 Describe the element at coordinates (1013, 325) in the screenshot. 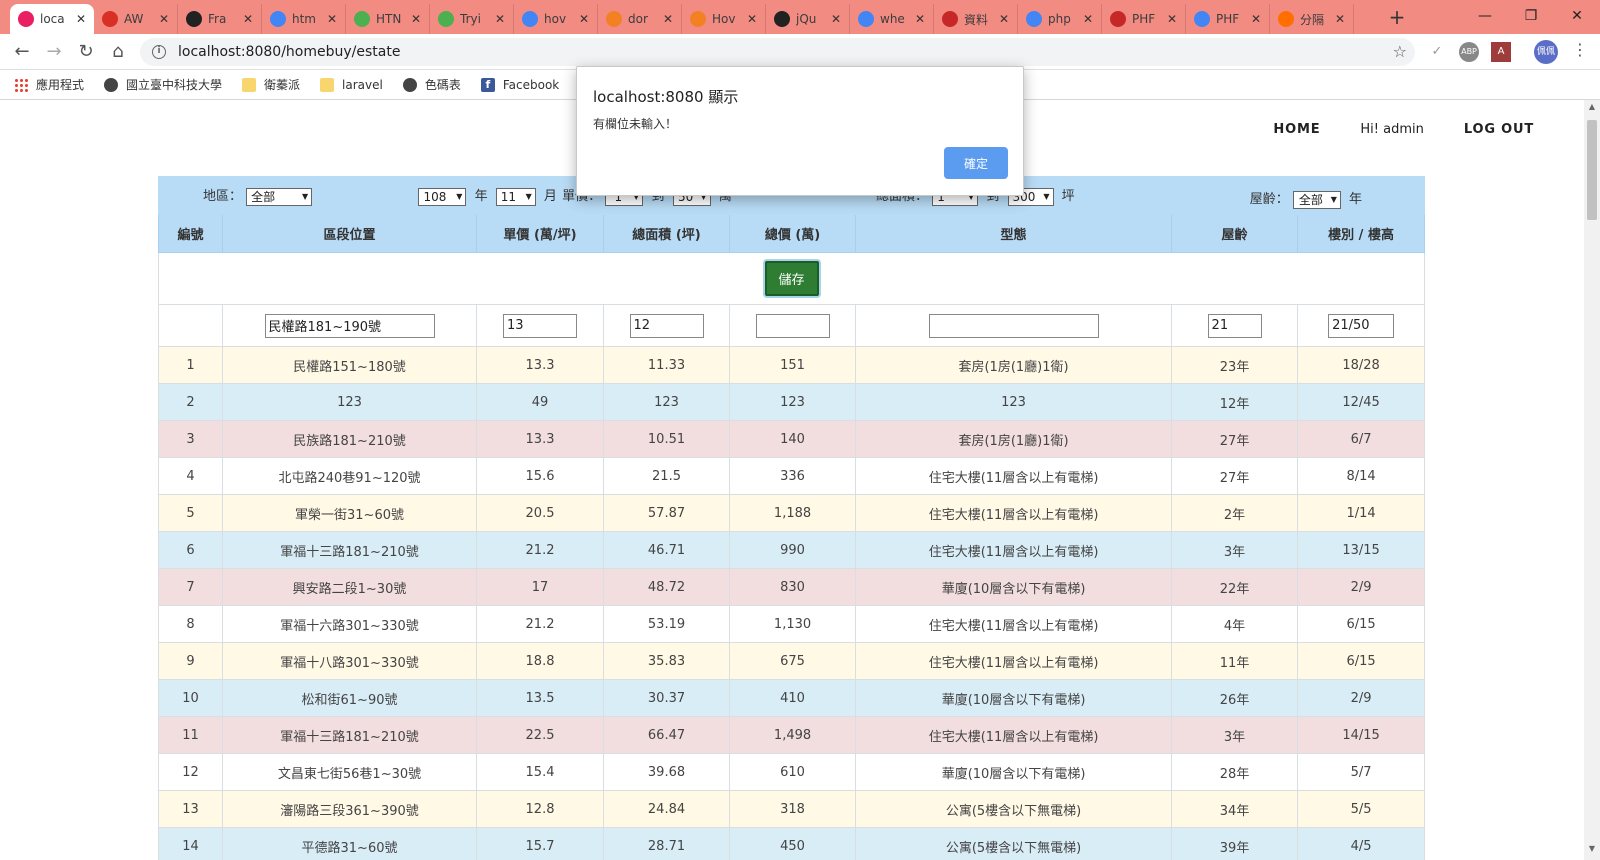

I see `type-input` at that location.